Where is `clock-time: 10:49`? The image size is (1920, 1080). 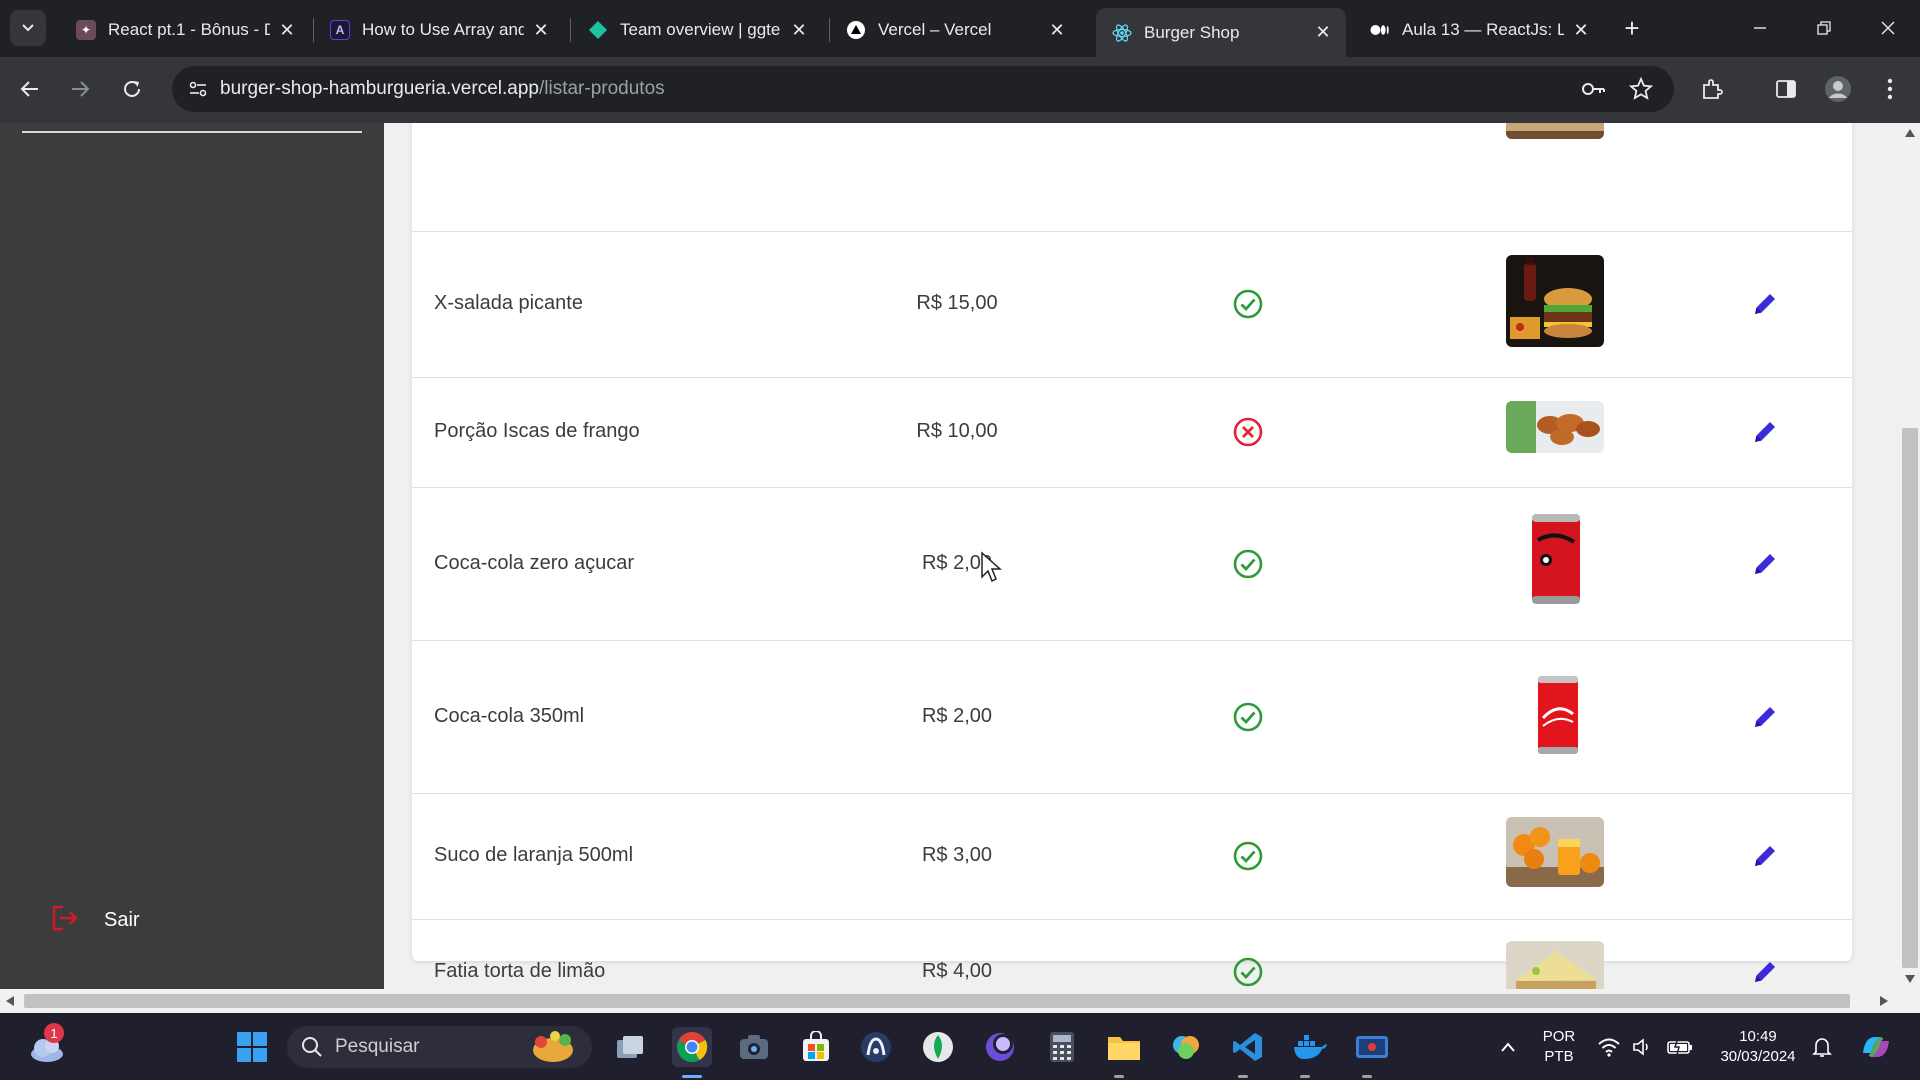 clock-time: 10:49 is located at coordinates (1758, 1036).